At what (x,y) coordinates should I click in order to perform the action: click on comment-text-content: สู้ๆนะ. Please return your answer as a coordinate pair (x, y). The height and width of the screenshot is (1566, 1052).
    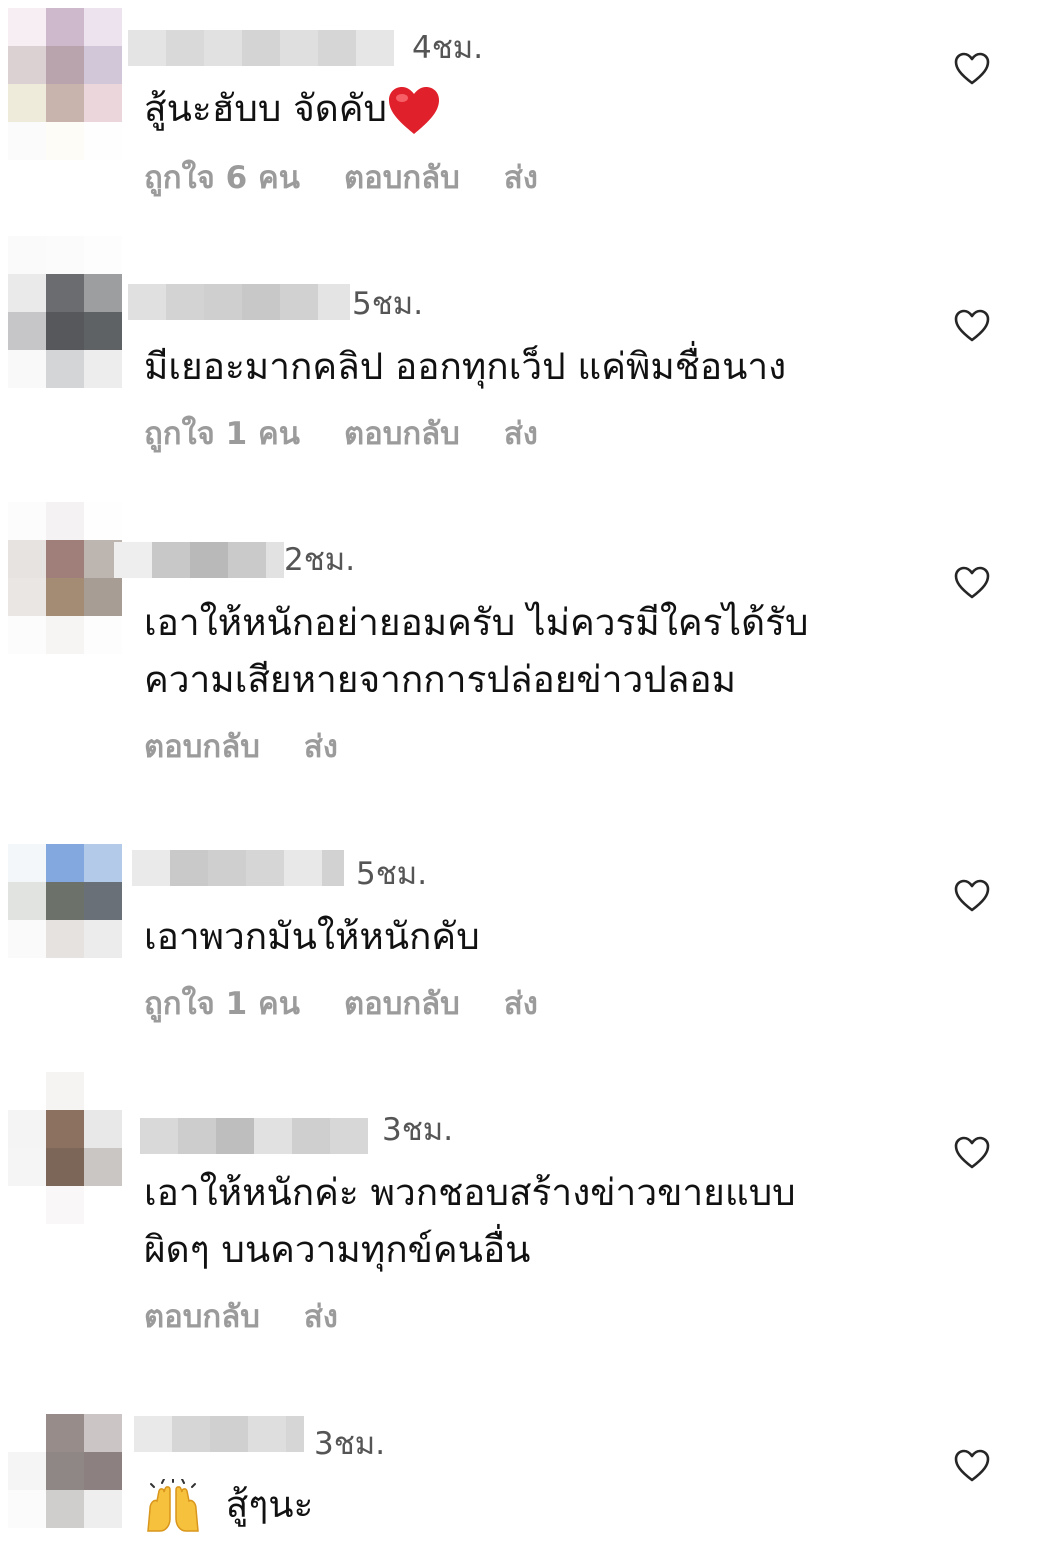
    Looking at the image, I should click on (269, 1504).